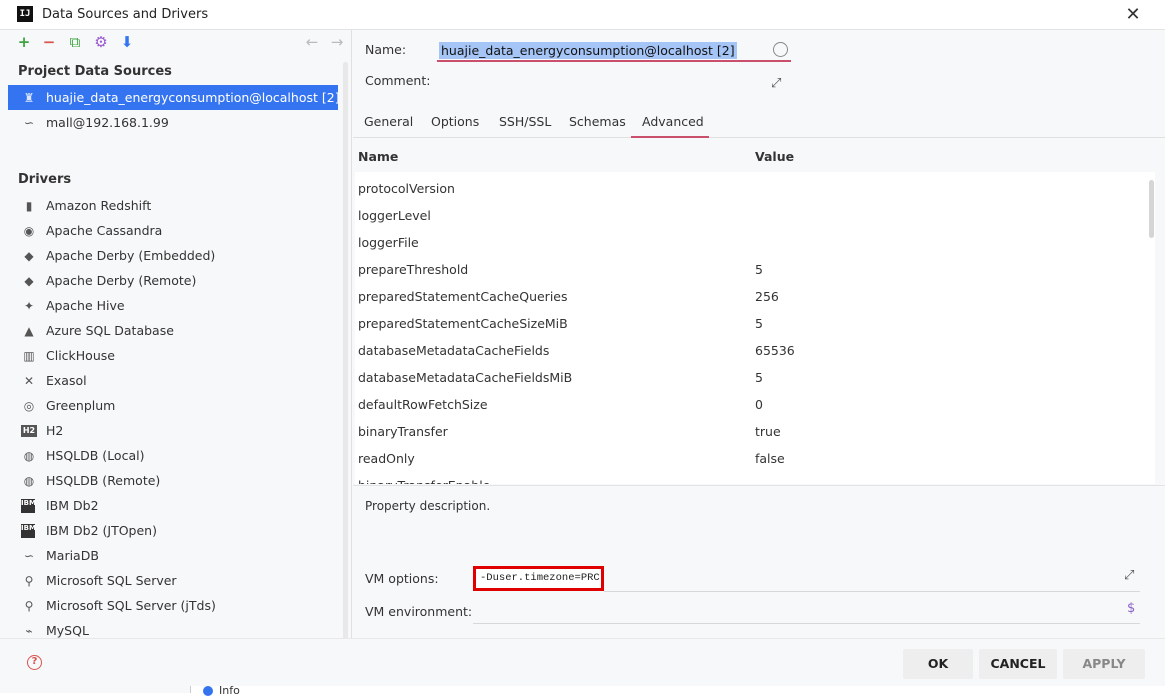 This screenshot has height=697, width=1165. What do you see at coordinates (131, 255) in the screenshot?
I see `driver-label: Apache Derby (Embedded)` at bounding box center [131, 255].